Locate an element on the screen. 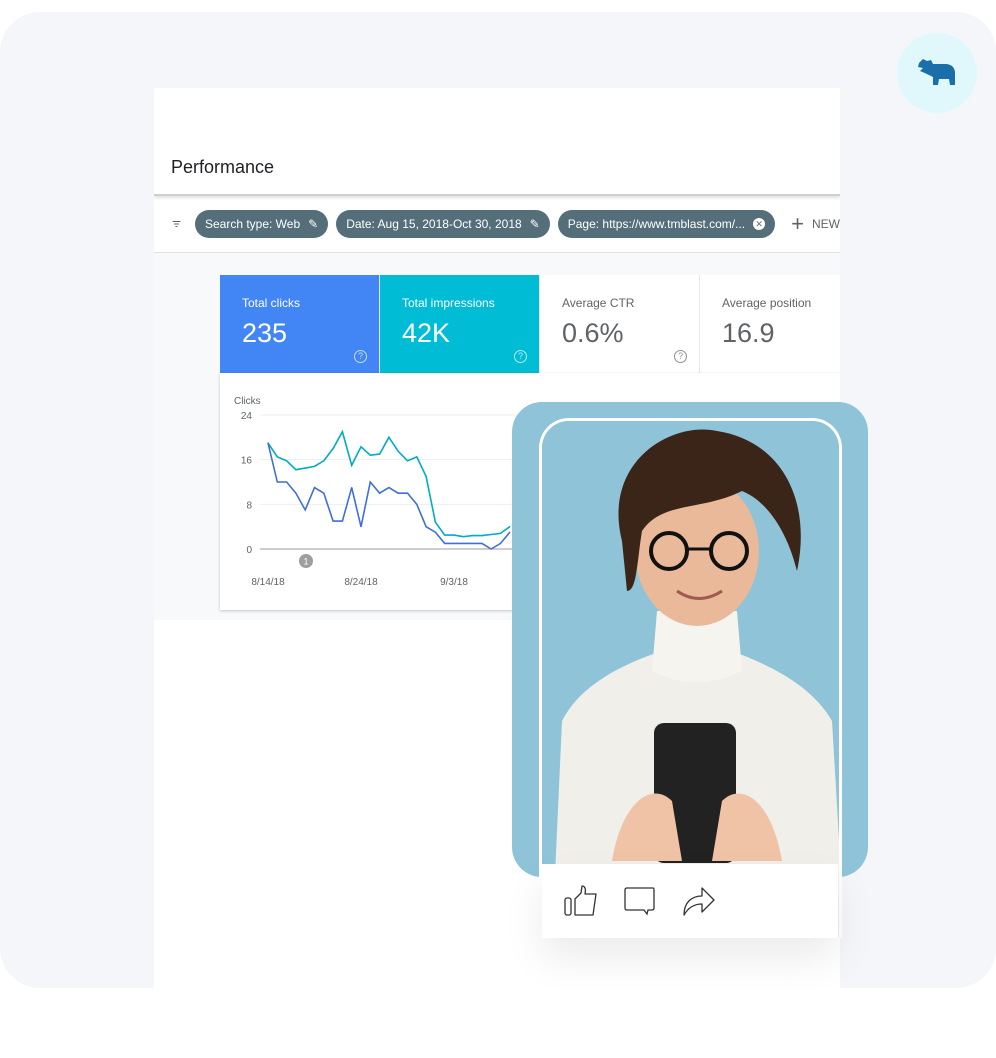 The image size is (996, 1058). y-tick-label: 24 is located at coordinates (247, 416).